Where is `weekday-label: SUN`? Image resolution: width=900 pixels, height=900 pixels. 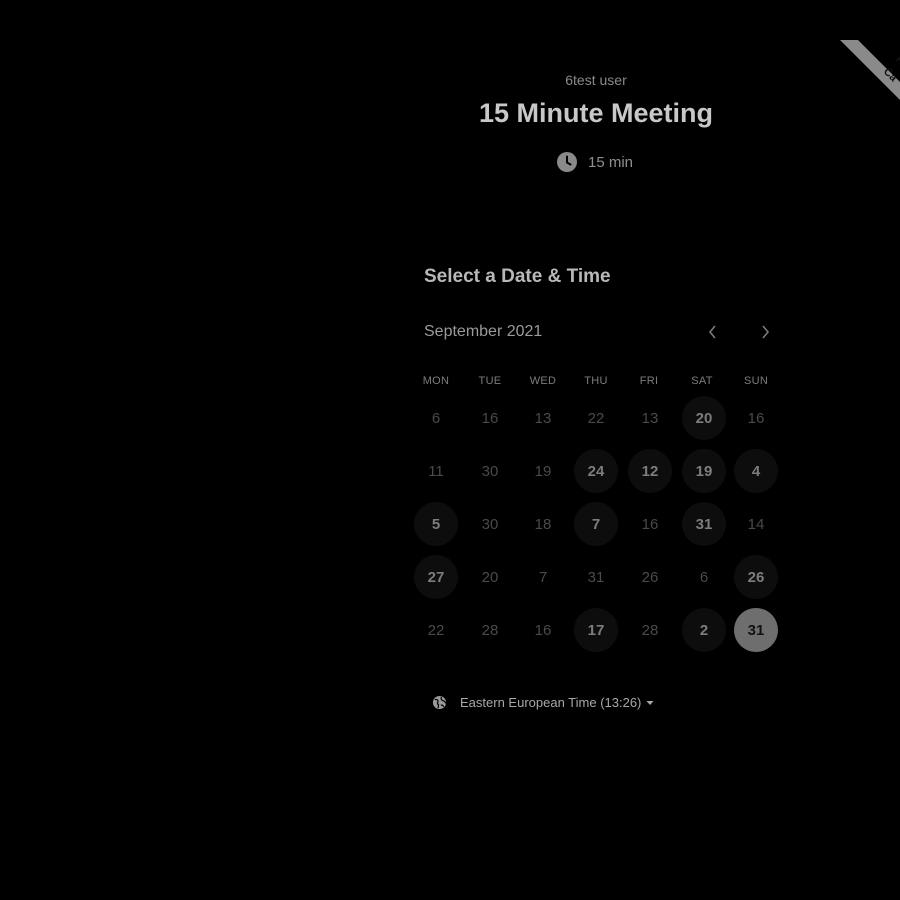 weekday-label: SUN is located at coordinates (756, 381).